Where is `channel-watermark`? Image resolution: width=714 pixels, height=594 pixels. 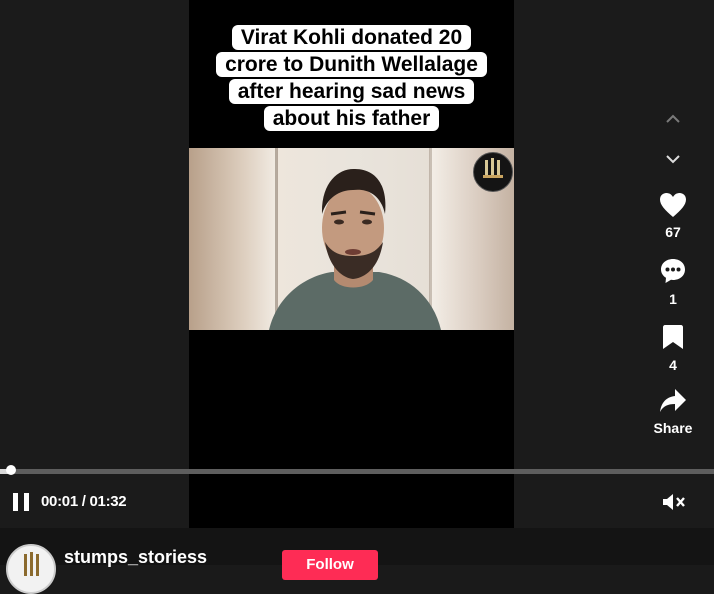
channel-watermark is located at coordinates (493, 172).